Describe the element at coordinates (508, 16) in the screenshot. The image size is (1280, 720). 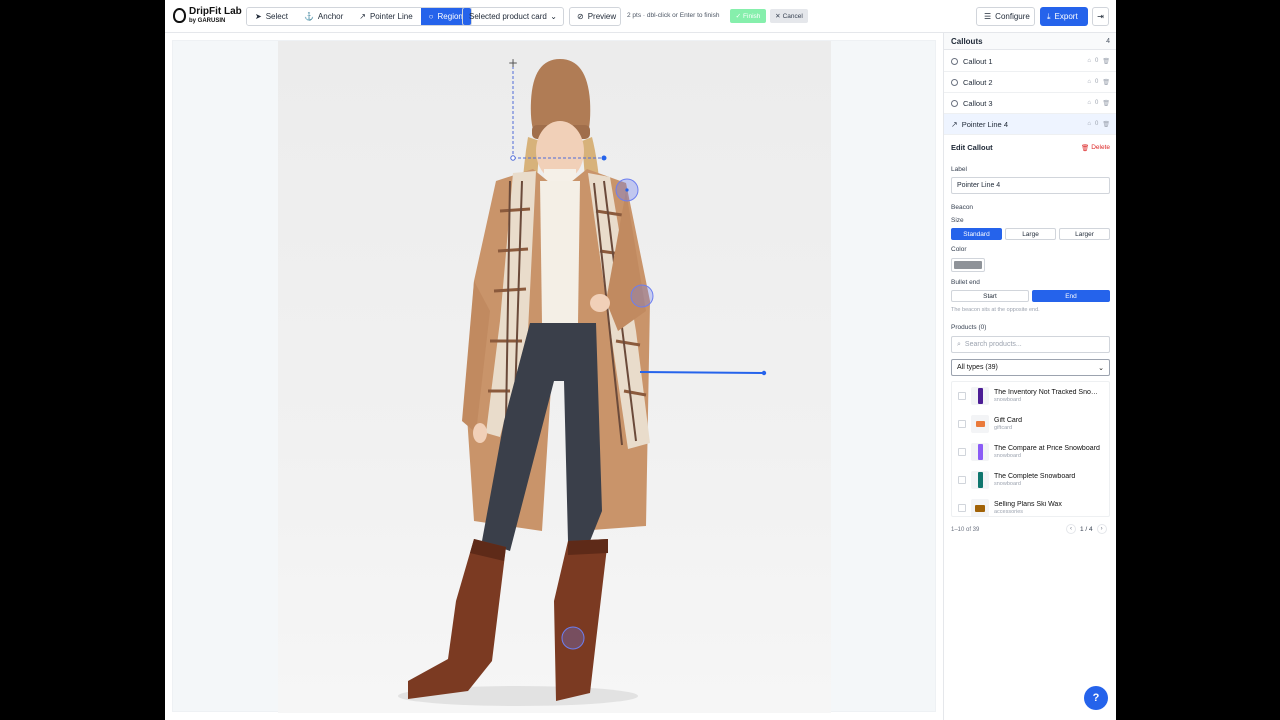
I see `product-card-select-value: Selected product card` at that location.